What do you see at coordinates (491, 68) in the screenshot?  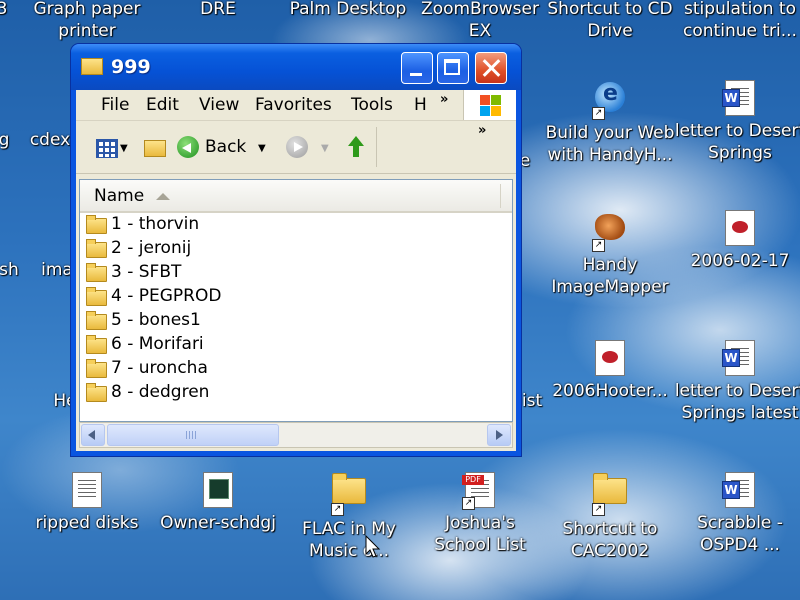 I see `close-button` at bounding box center [491, 68].